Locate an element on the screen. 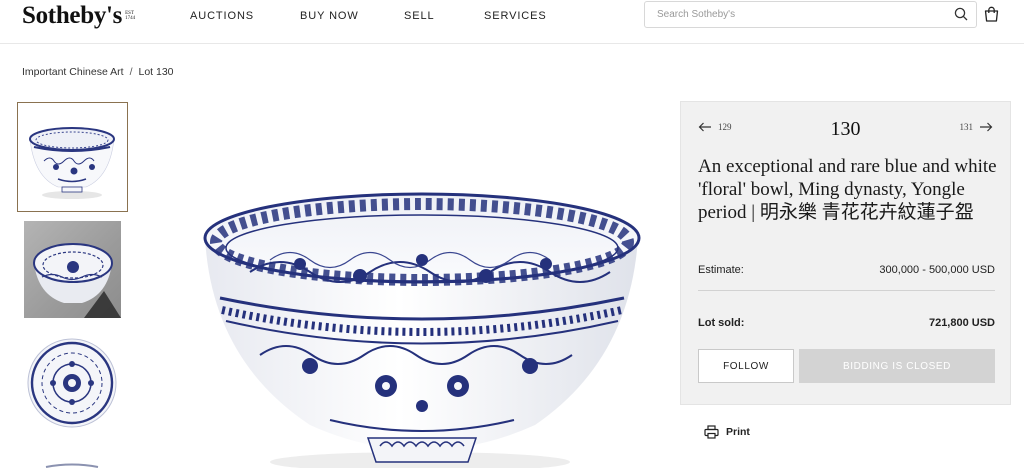 This screenshot has height=468, width=1024. breadcrumb: Important Chinese Art / Lot 130 is located at coordinates (98, 72).